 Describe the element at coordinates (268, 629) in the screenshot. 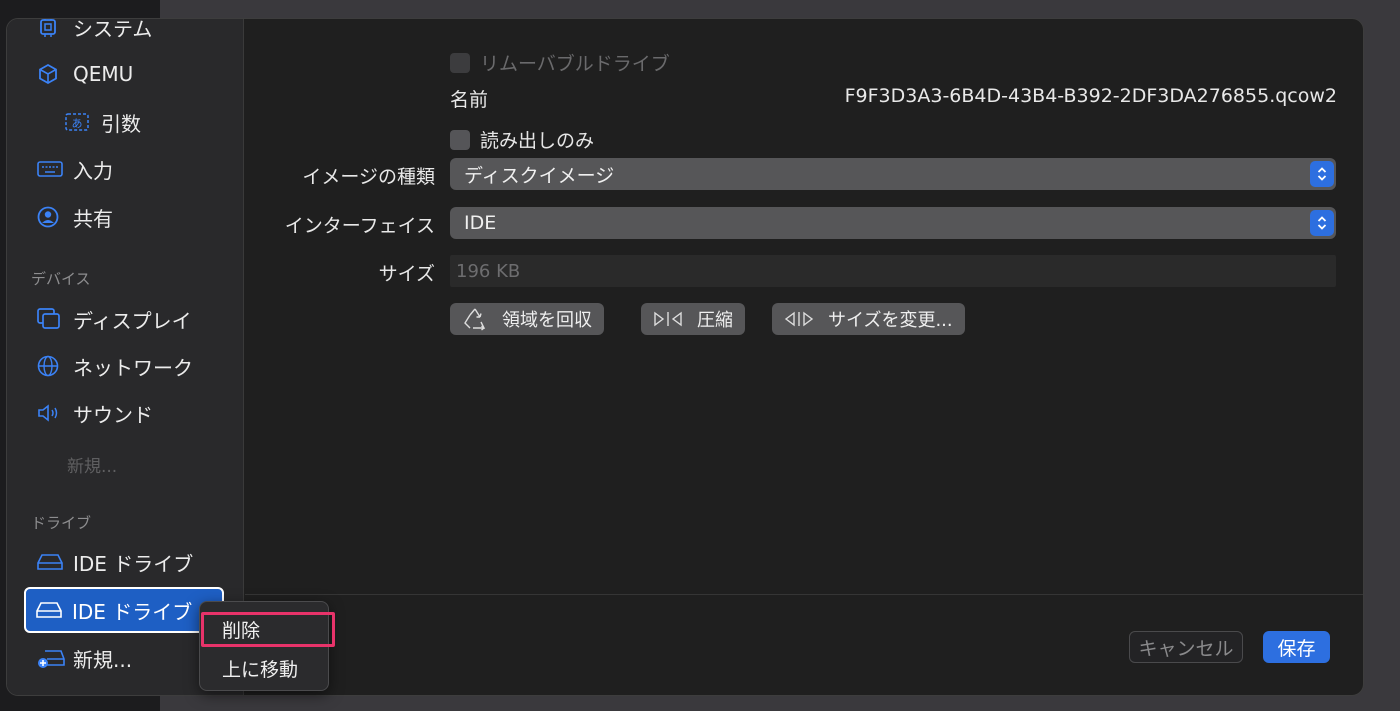

I see `highlight-box` at that location.